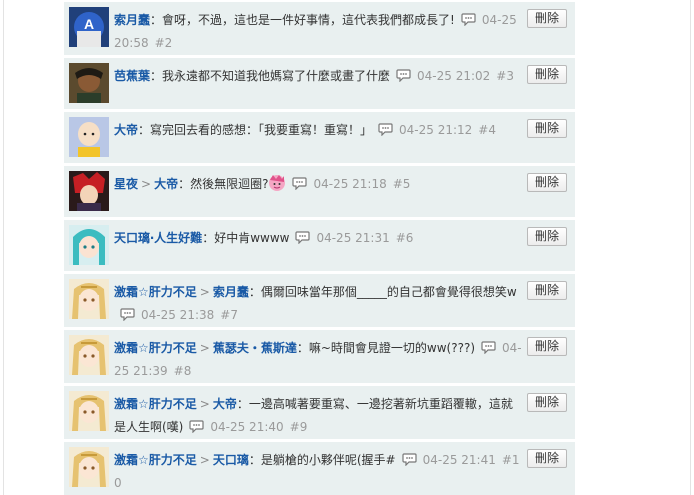 The height and width of the screenshot is (495, 694). I want to click on bald-hero-avatar, so click(89, 137).